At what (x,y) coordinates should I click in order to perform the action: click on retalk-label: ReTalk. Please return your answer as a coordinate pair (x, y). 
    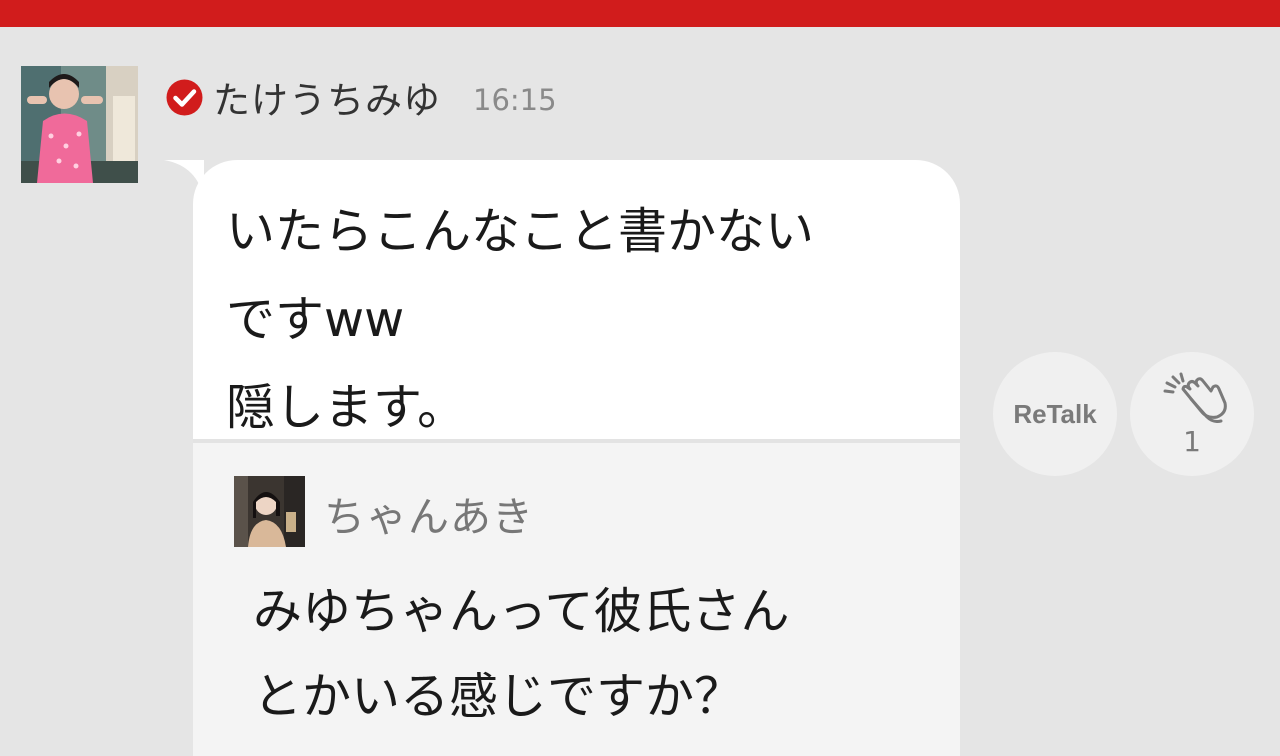
    Looking at the image, I should click on (1055, 413).